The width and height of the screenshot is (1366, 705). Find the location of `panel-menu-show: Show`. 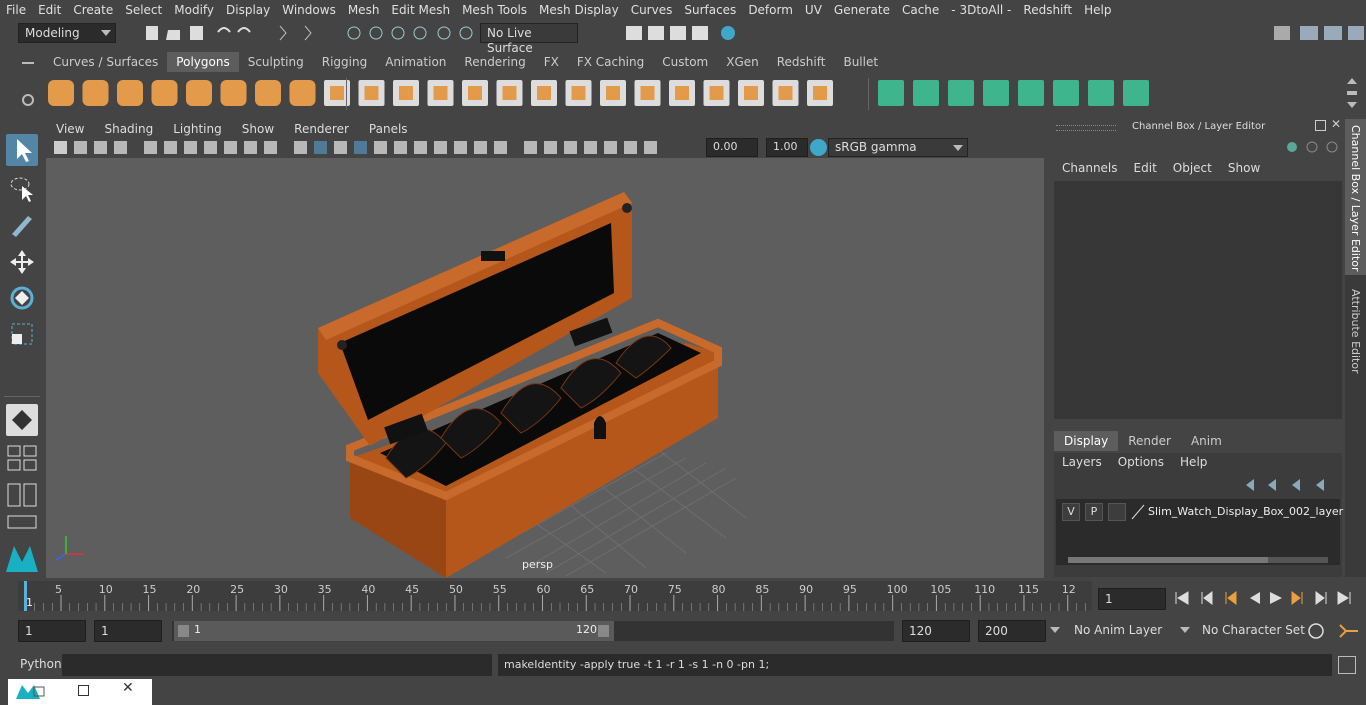

panel-menu-show: Show is located at coordinates (258, 129).